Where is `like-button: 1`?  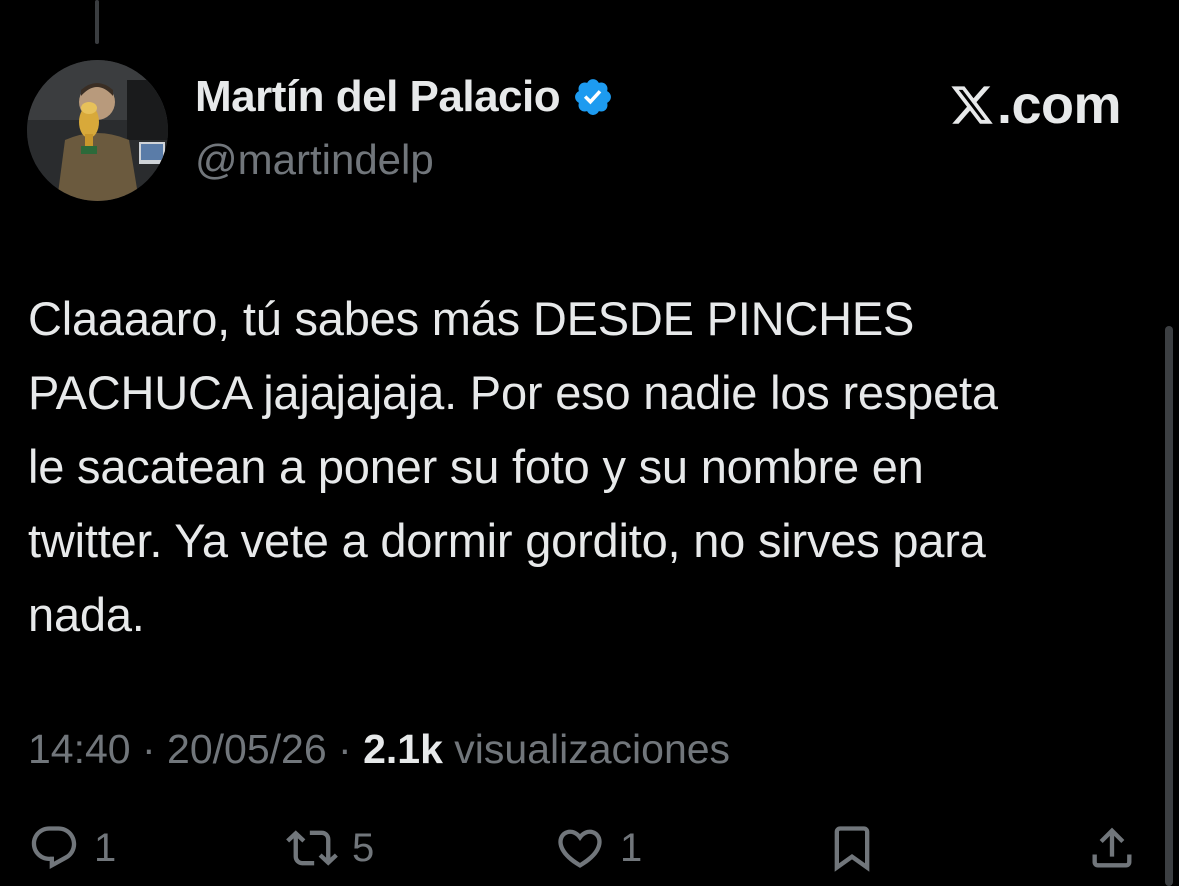
like-button: 1 is located at coordinates (598, 848).